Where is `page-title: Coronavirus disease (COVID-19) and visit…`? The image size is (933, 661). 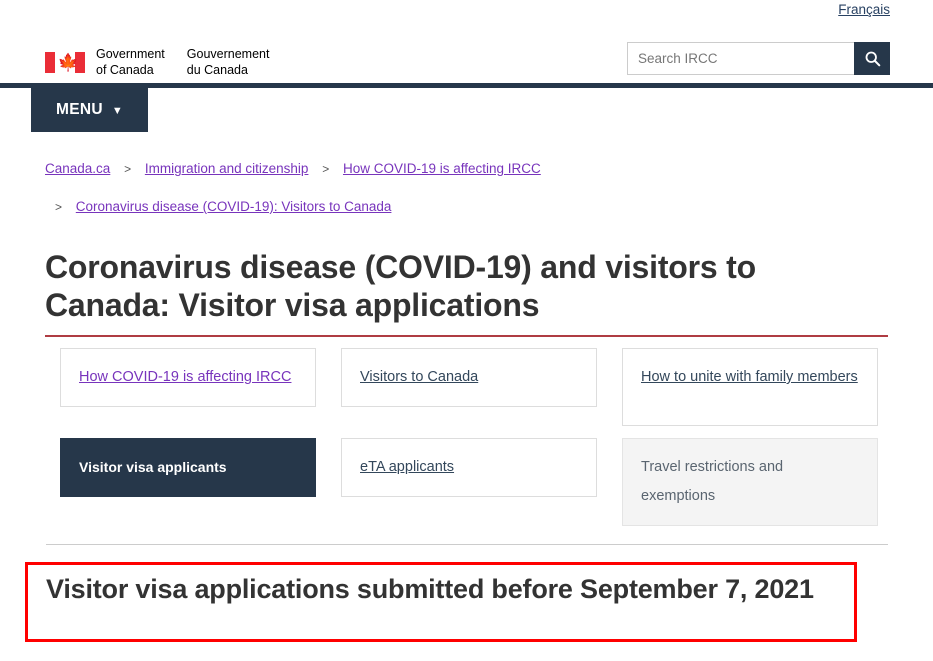 page-title: Coronavirus disease (COVID-19) and visit… is located at coordinates (400, 286).